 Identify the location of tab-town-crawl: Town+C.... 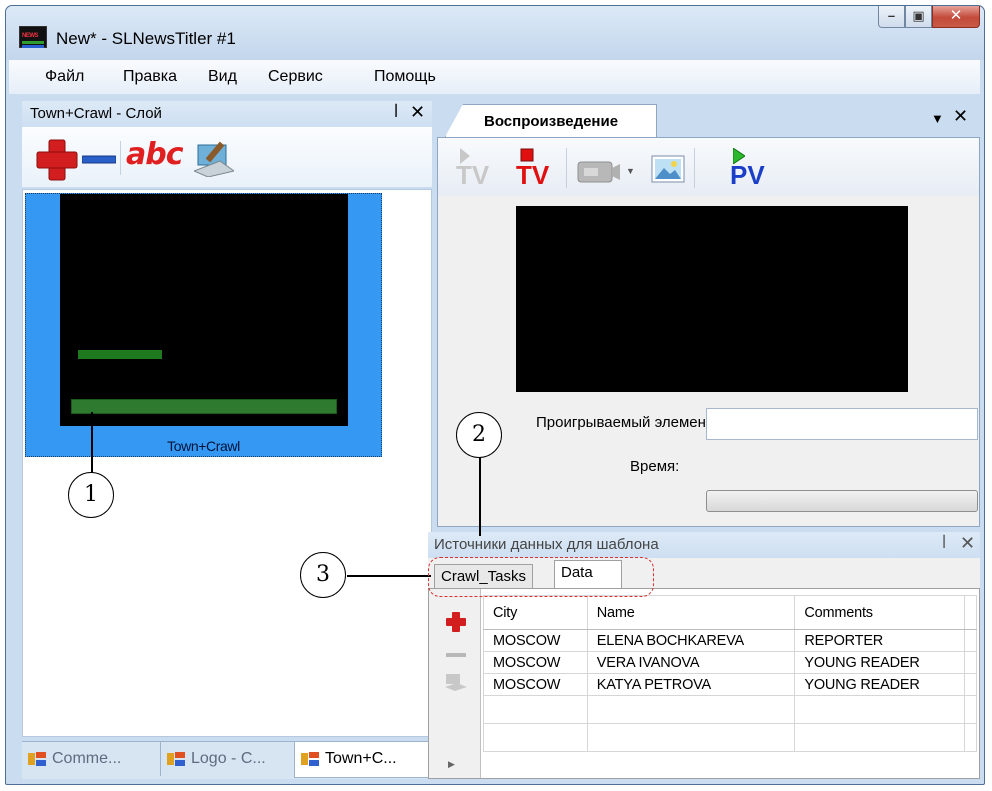
(362, 760).